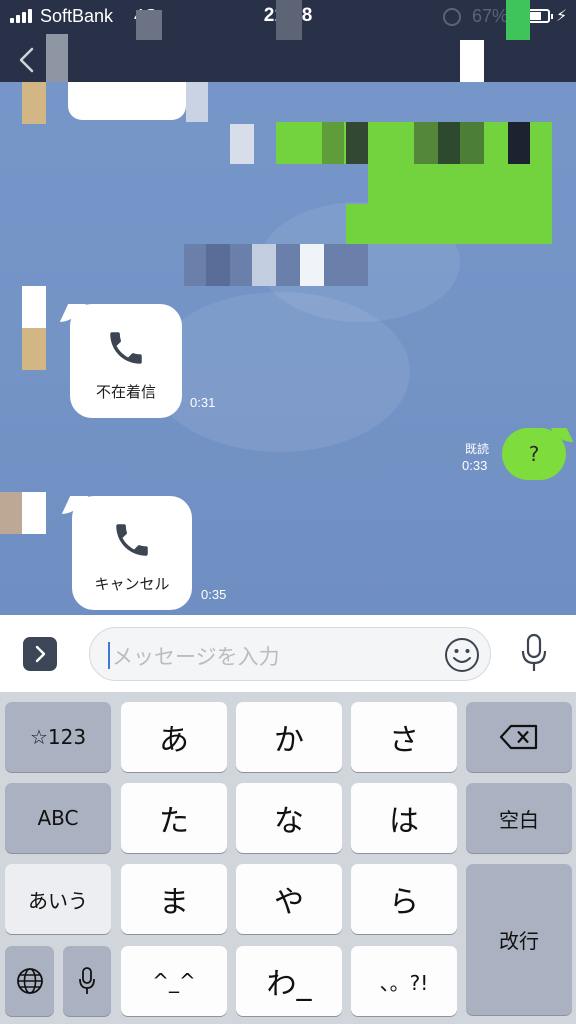 The width and height of the screenshot is (576, 1024). I want to click on key-label: ABC, so click(58, 818).